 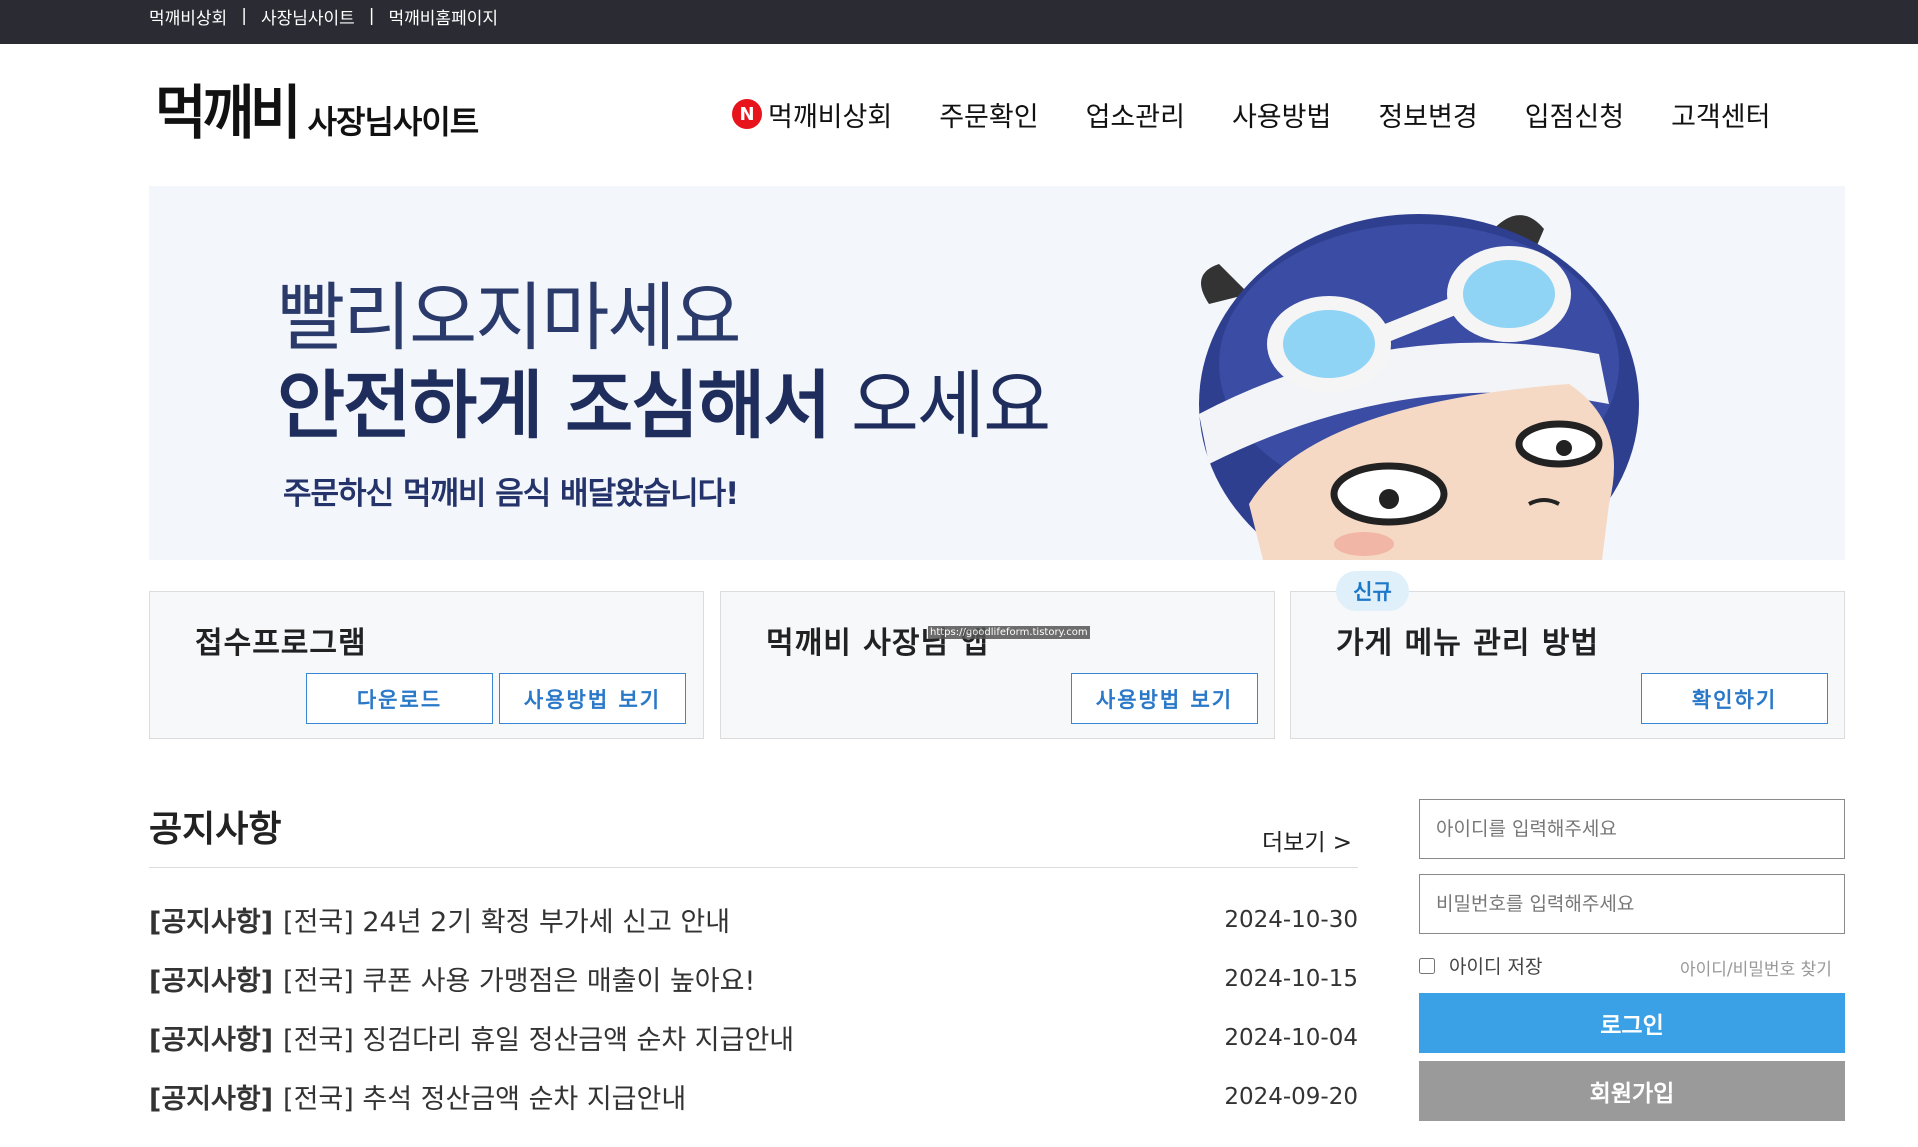 I want to click on banner-headline-2-bold: 안전하게 조심해서, so click(x=554, y=406).